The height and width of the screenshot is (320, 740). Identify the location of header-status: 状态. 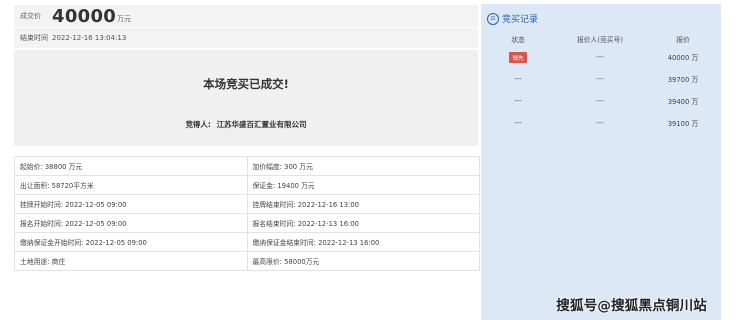
(518, 40).